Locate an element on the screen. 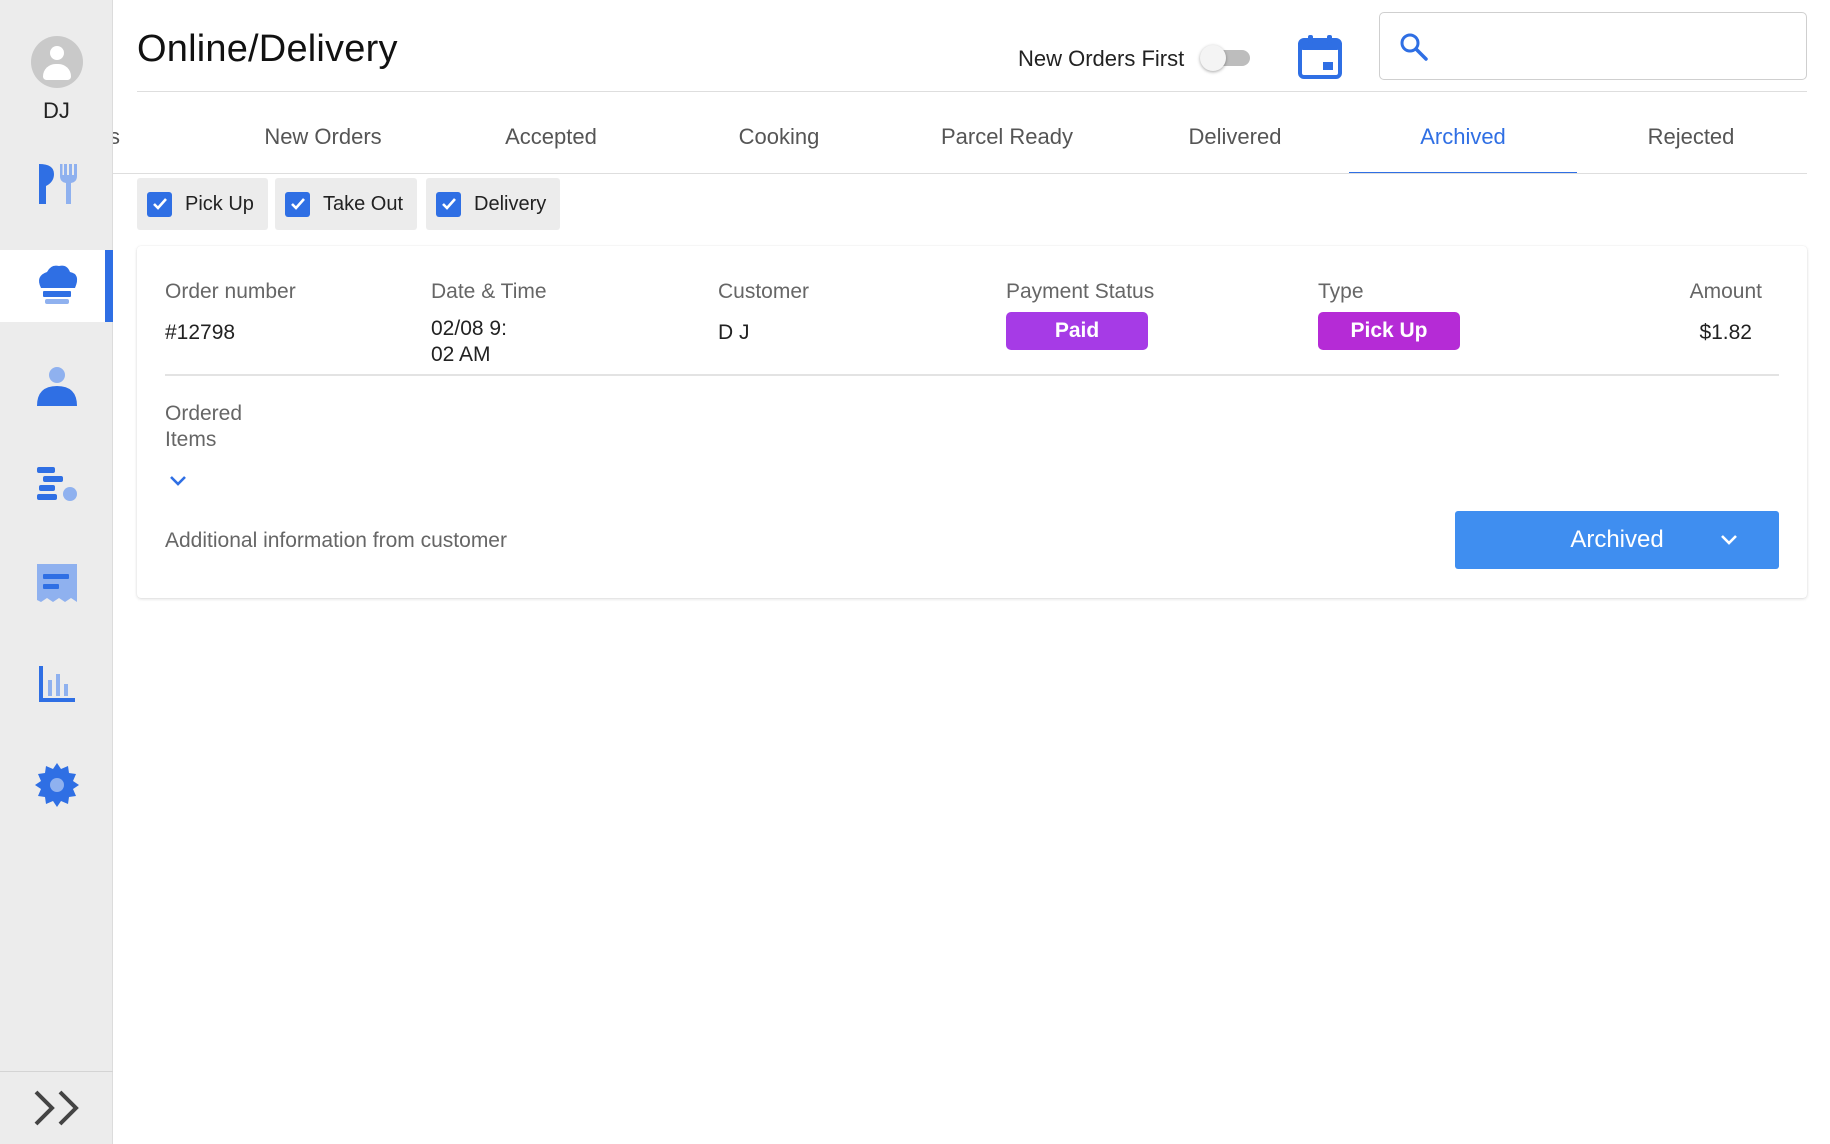 This screenshot has height=1144, width=1830. sidebar: DJ is located at coordinates (56, 572).